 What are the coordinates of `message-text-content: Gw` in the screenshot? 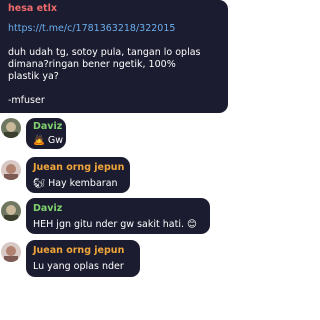 It's located at (55, 140).